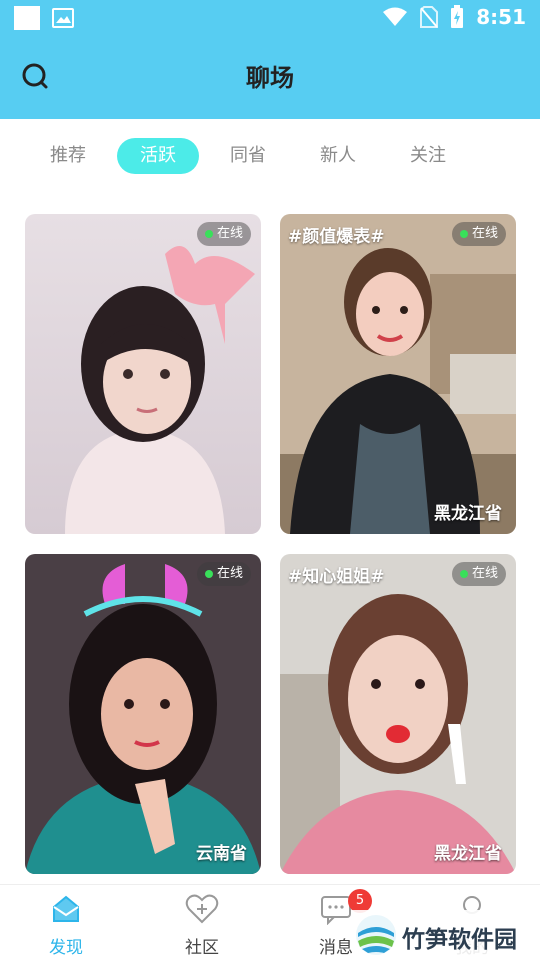 The image size is (540, 960). Describe the element at coordinates (428, 156) in the screenshot. I see `tab-following: 关注` at that location.